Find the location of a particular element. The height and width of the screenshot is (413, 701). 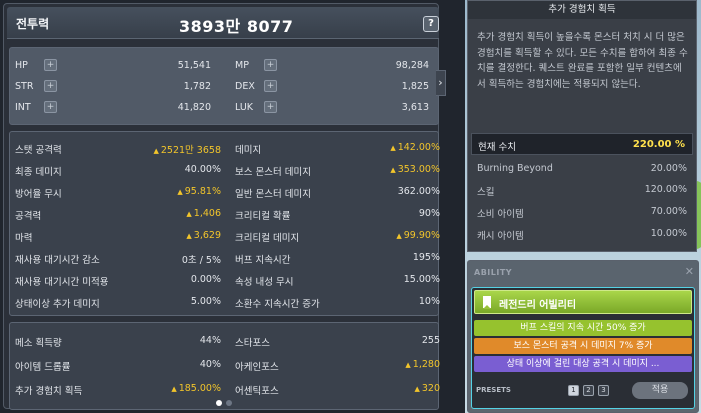

exp-current-row: 현재 수치 220.00 % is located at coordinates (582, 144).